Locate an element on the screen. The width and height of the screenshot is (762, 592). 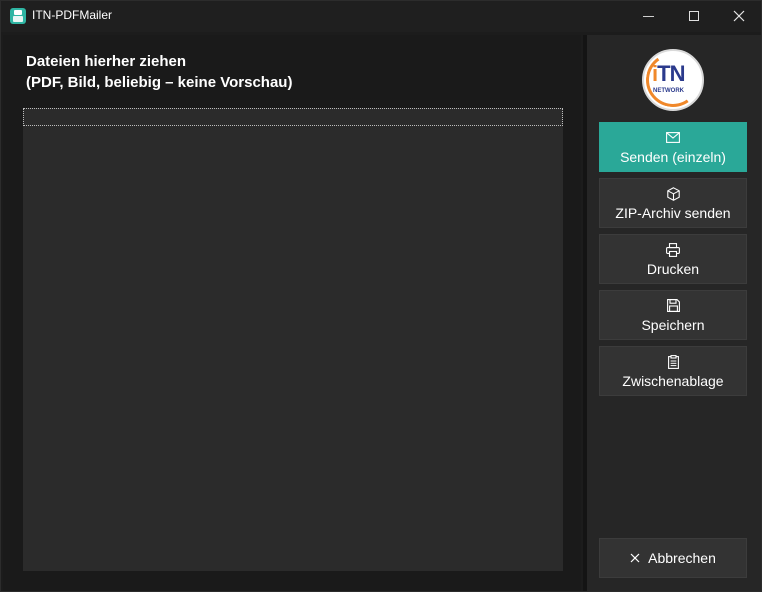
print-label: Drucken is located at coordinates (673, 268).